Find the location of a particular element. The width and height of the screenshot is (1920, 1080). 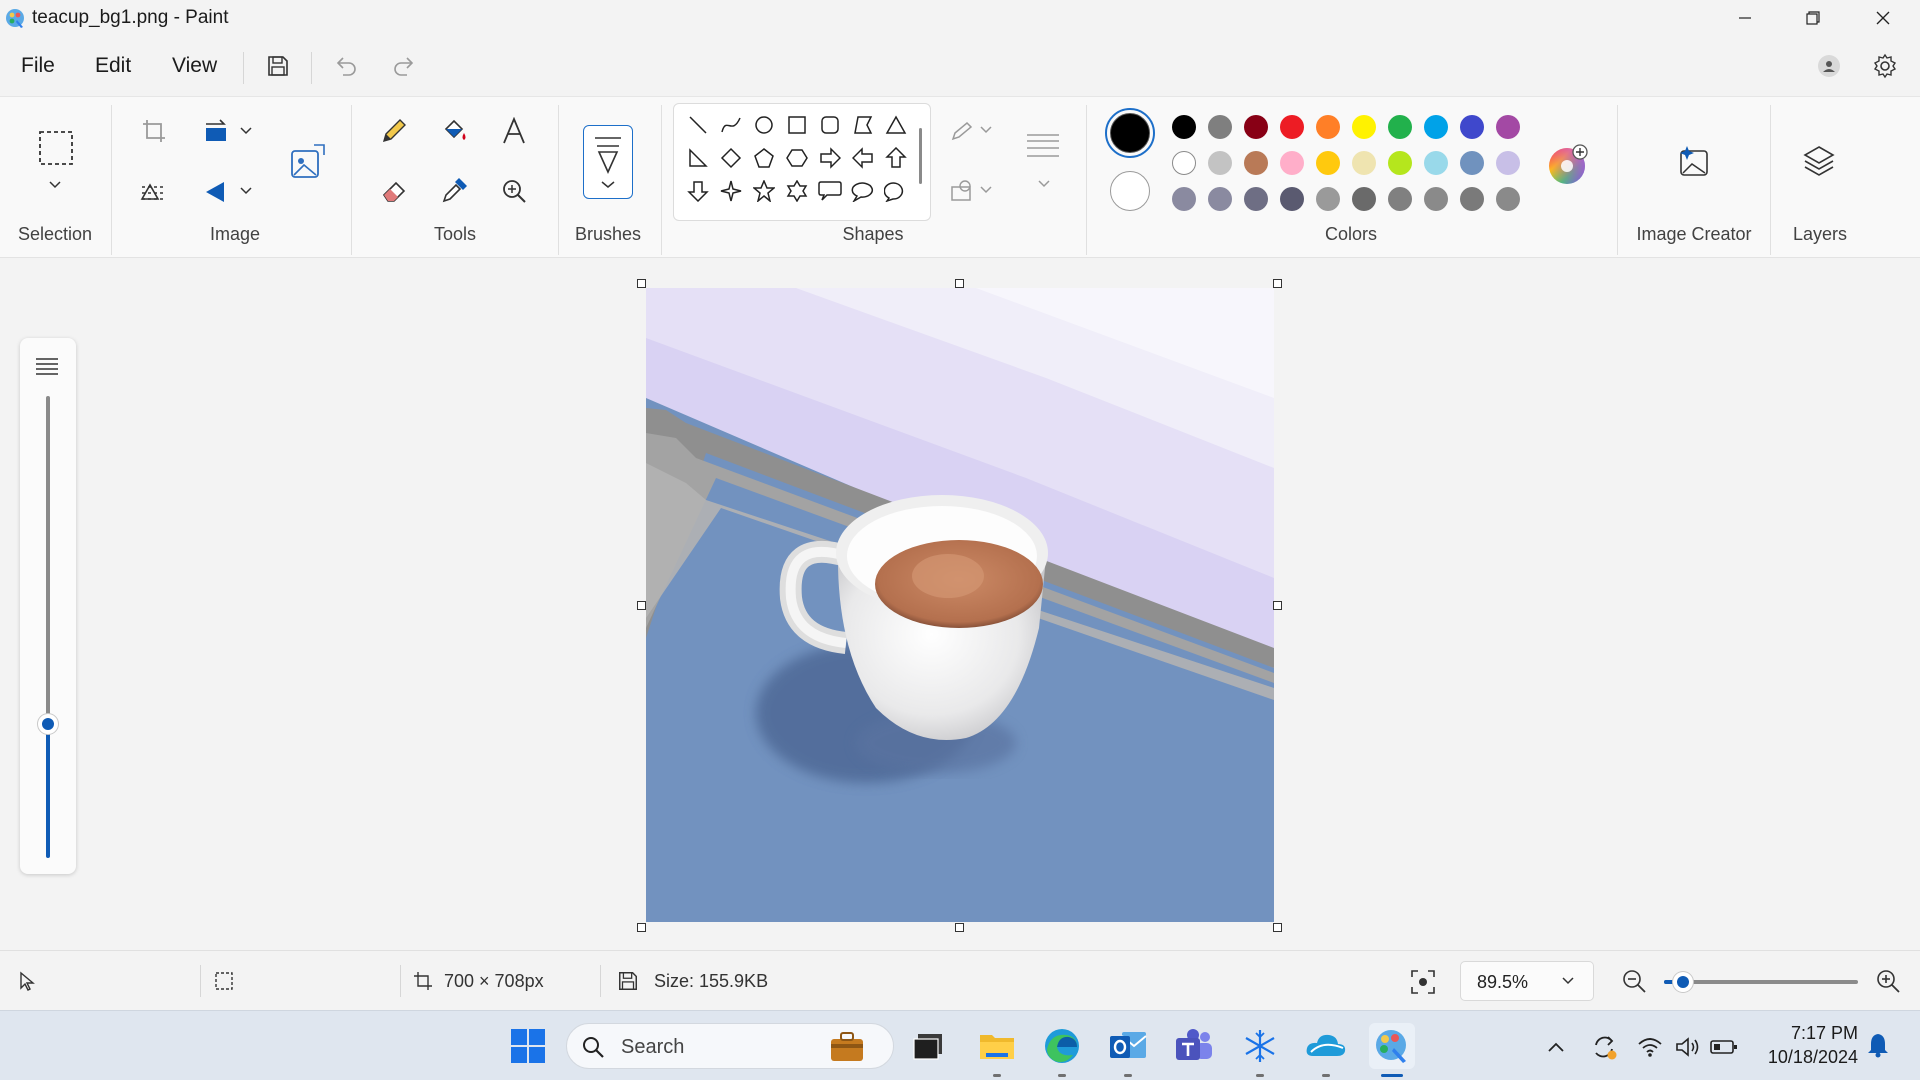

shape-curve is located at coordinates (731, 125).